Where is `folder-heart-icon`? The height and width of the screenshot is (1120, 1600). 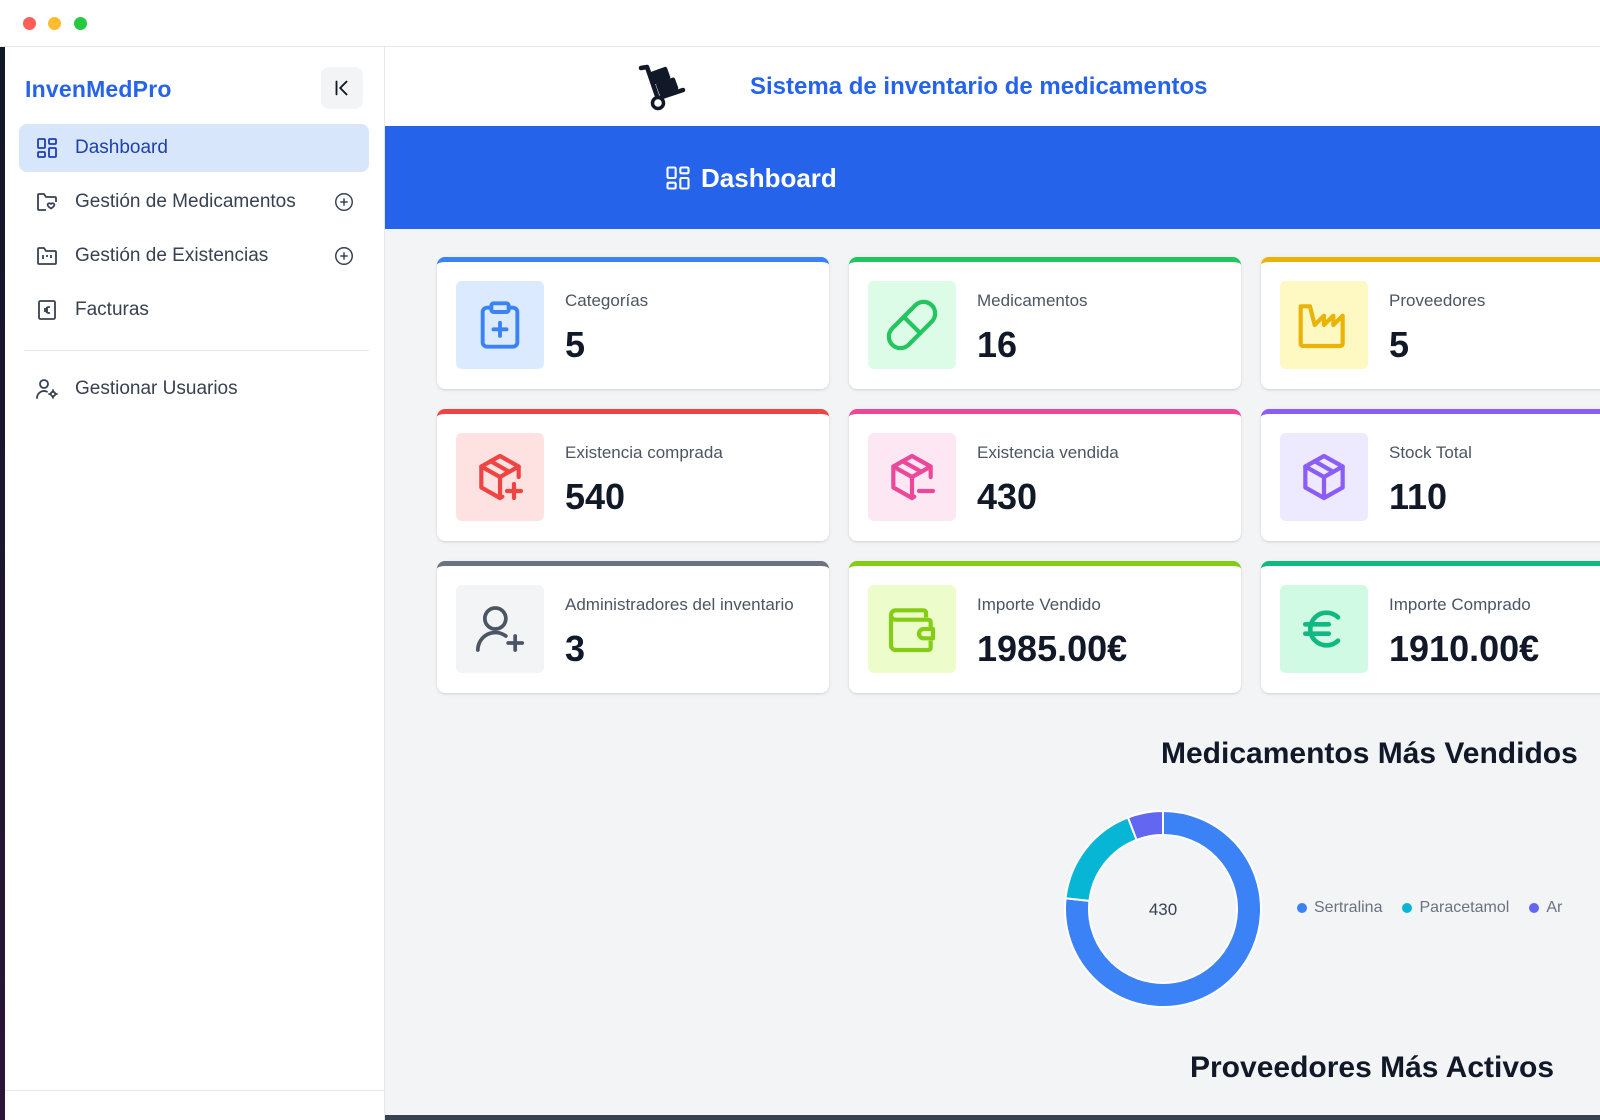
folder-heart-icon is located at coordinates (47, 202).